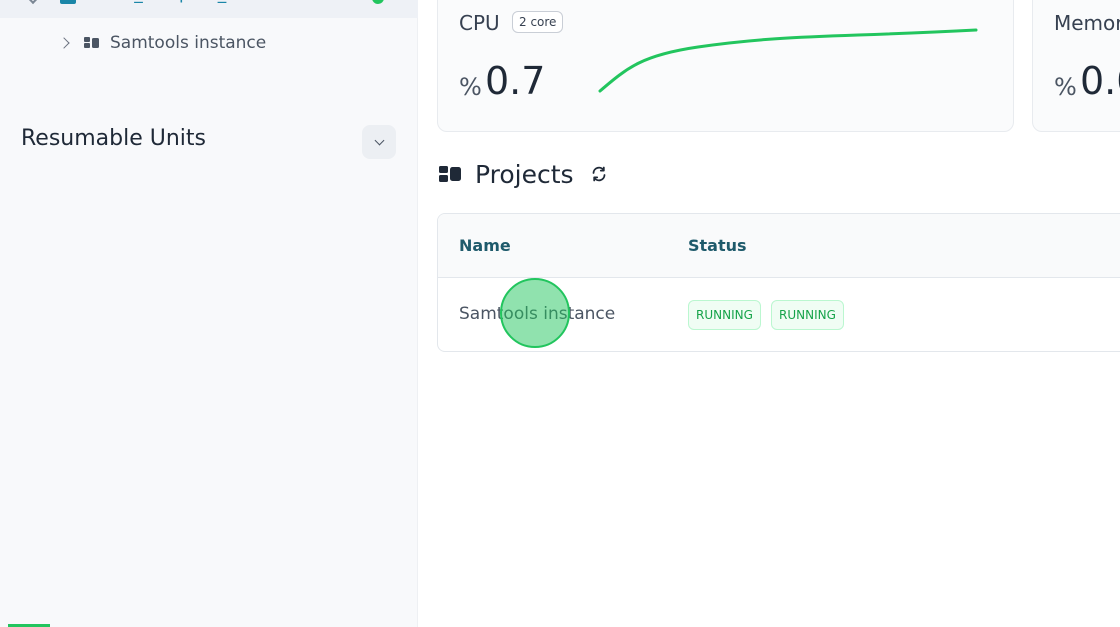  I want to click on table-header: Name Status, so click(779, 246).